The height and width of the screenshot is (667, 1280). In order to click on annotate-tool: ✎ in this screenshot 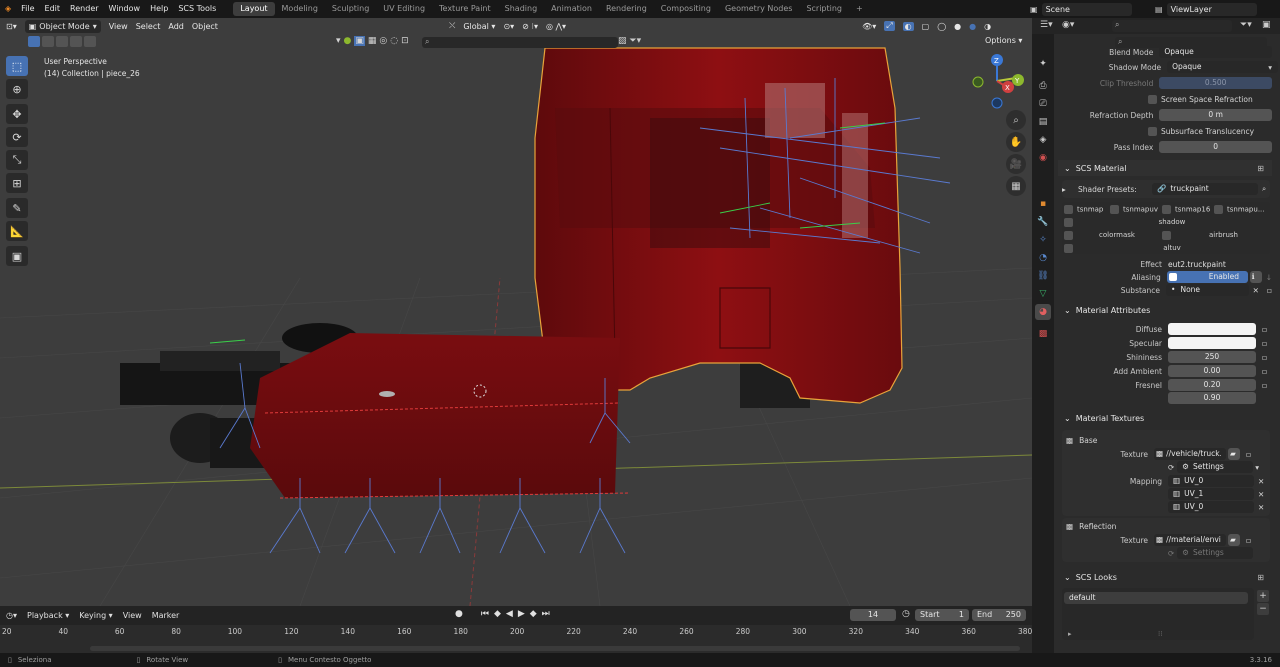, I will do `click(17, 208)`.